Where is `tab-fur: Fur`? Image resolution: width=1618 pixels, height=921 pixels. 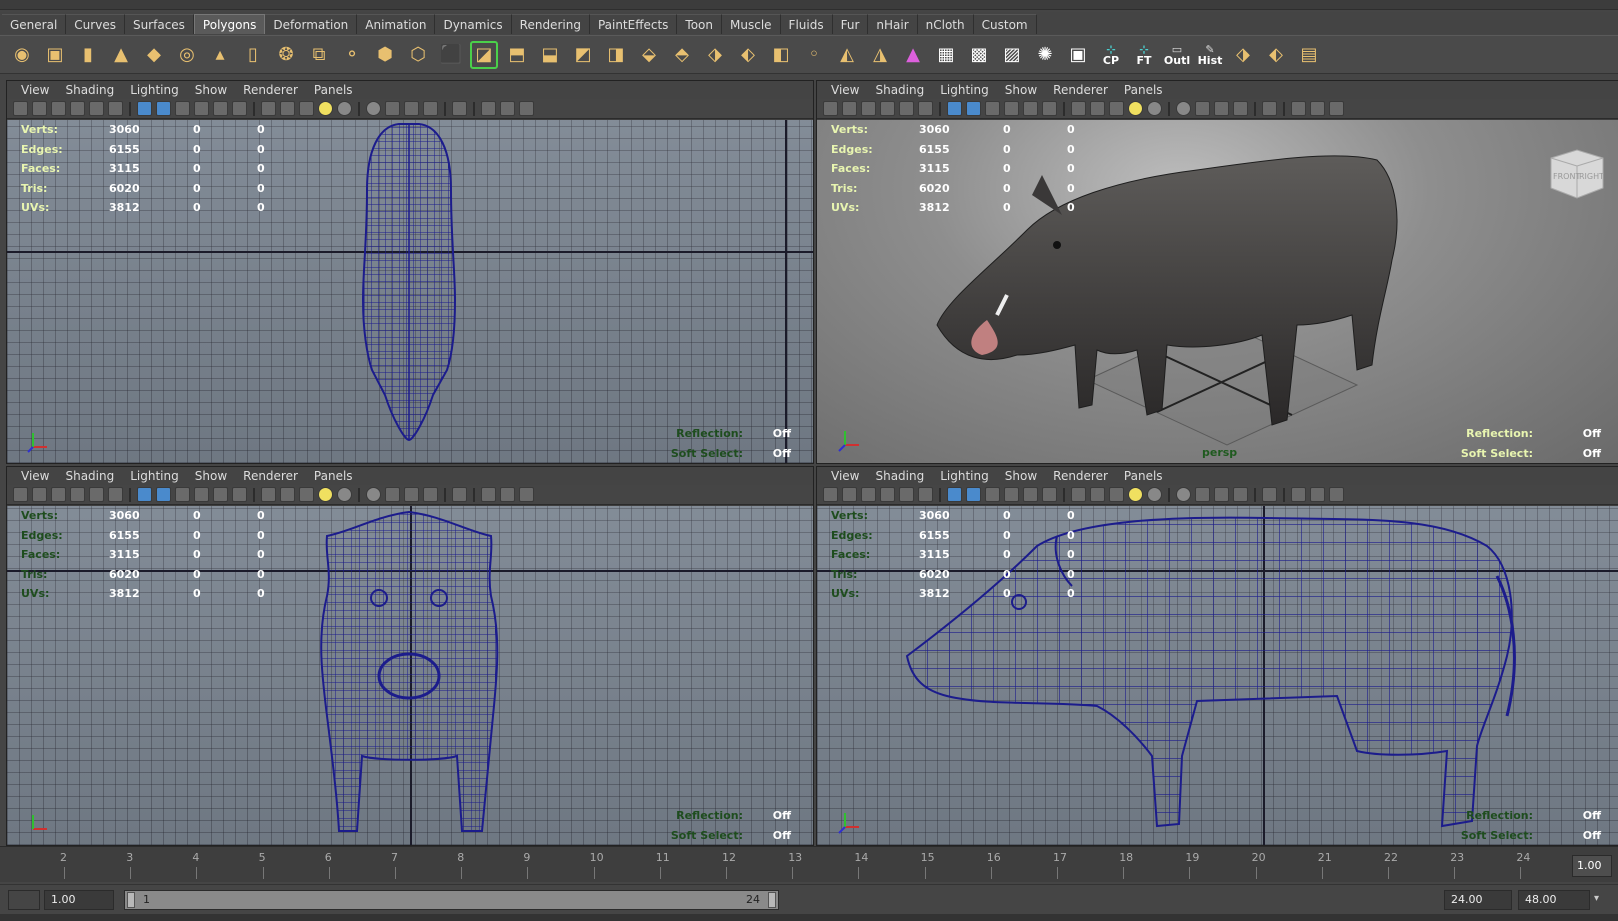 tab-fur: Fur is located at coordinates (850, 24).